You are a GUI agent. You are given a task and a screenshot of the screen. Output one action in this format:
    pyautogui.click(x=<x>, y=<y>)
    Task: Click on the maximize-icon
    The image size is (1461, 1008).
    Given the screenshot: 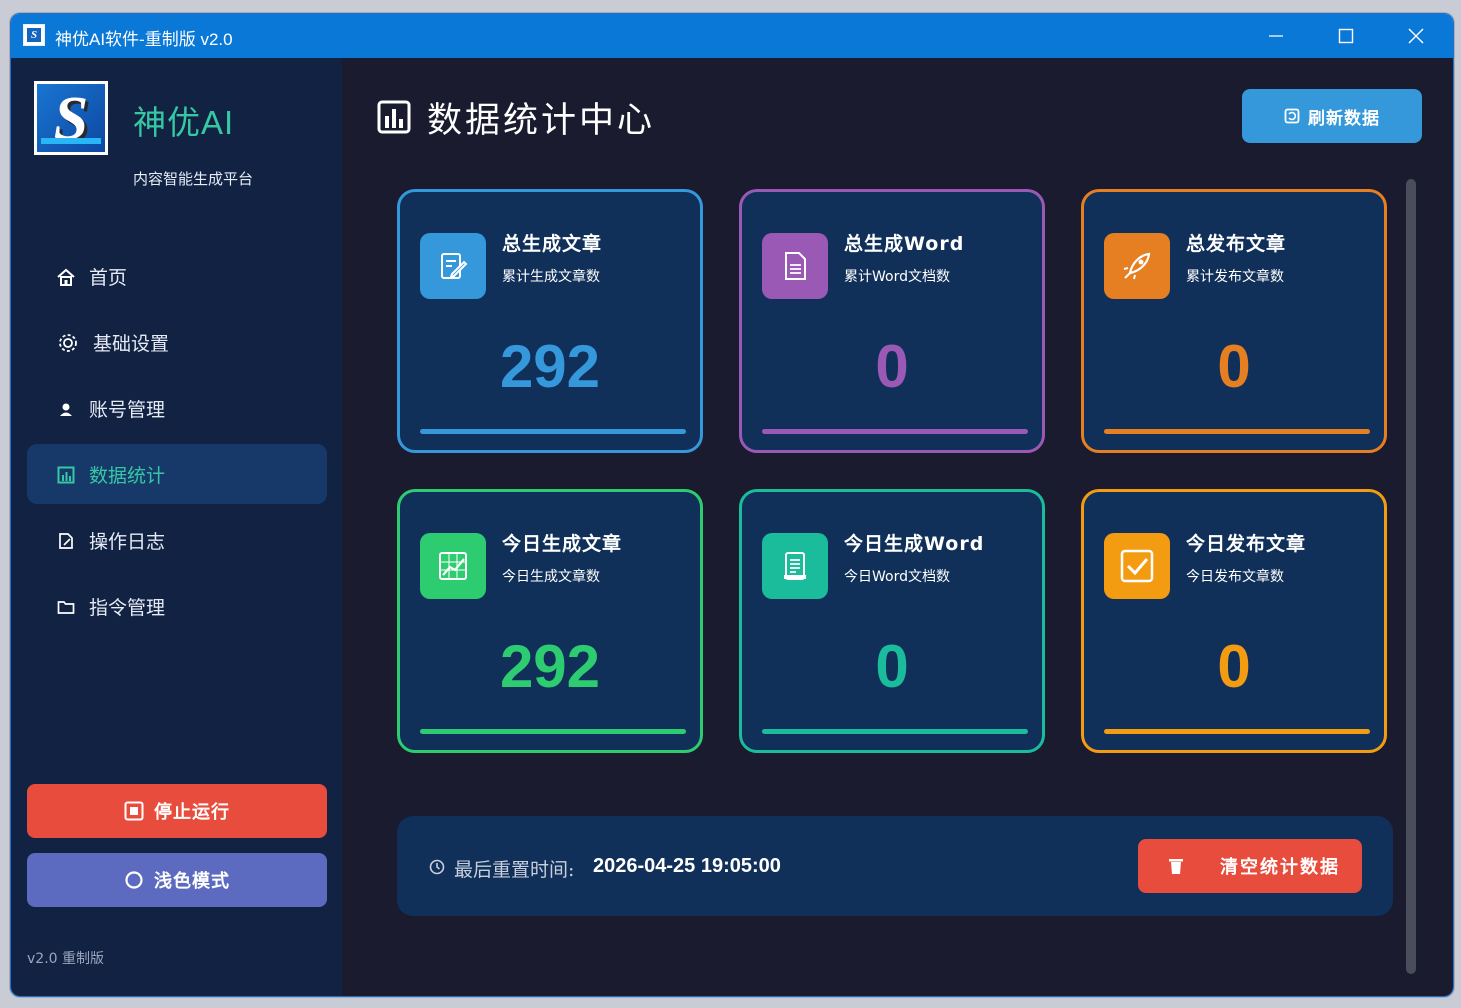 What is the action you would take?
    pyautogui.click(x=1346, y=36)
    